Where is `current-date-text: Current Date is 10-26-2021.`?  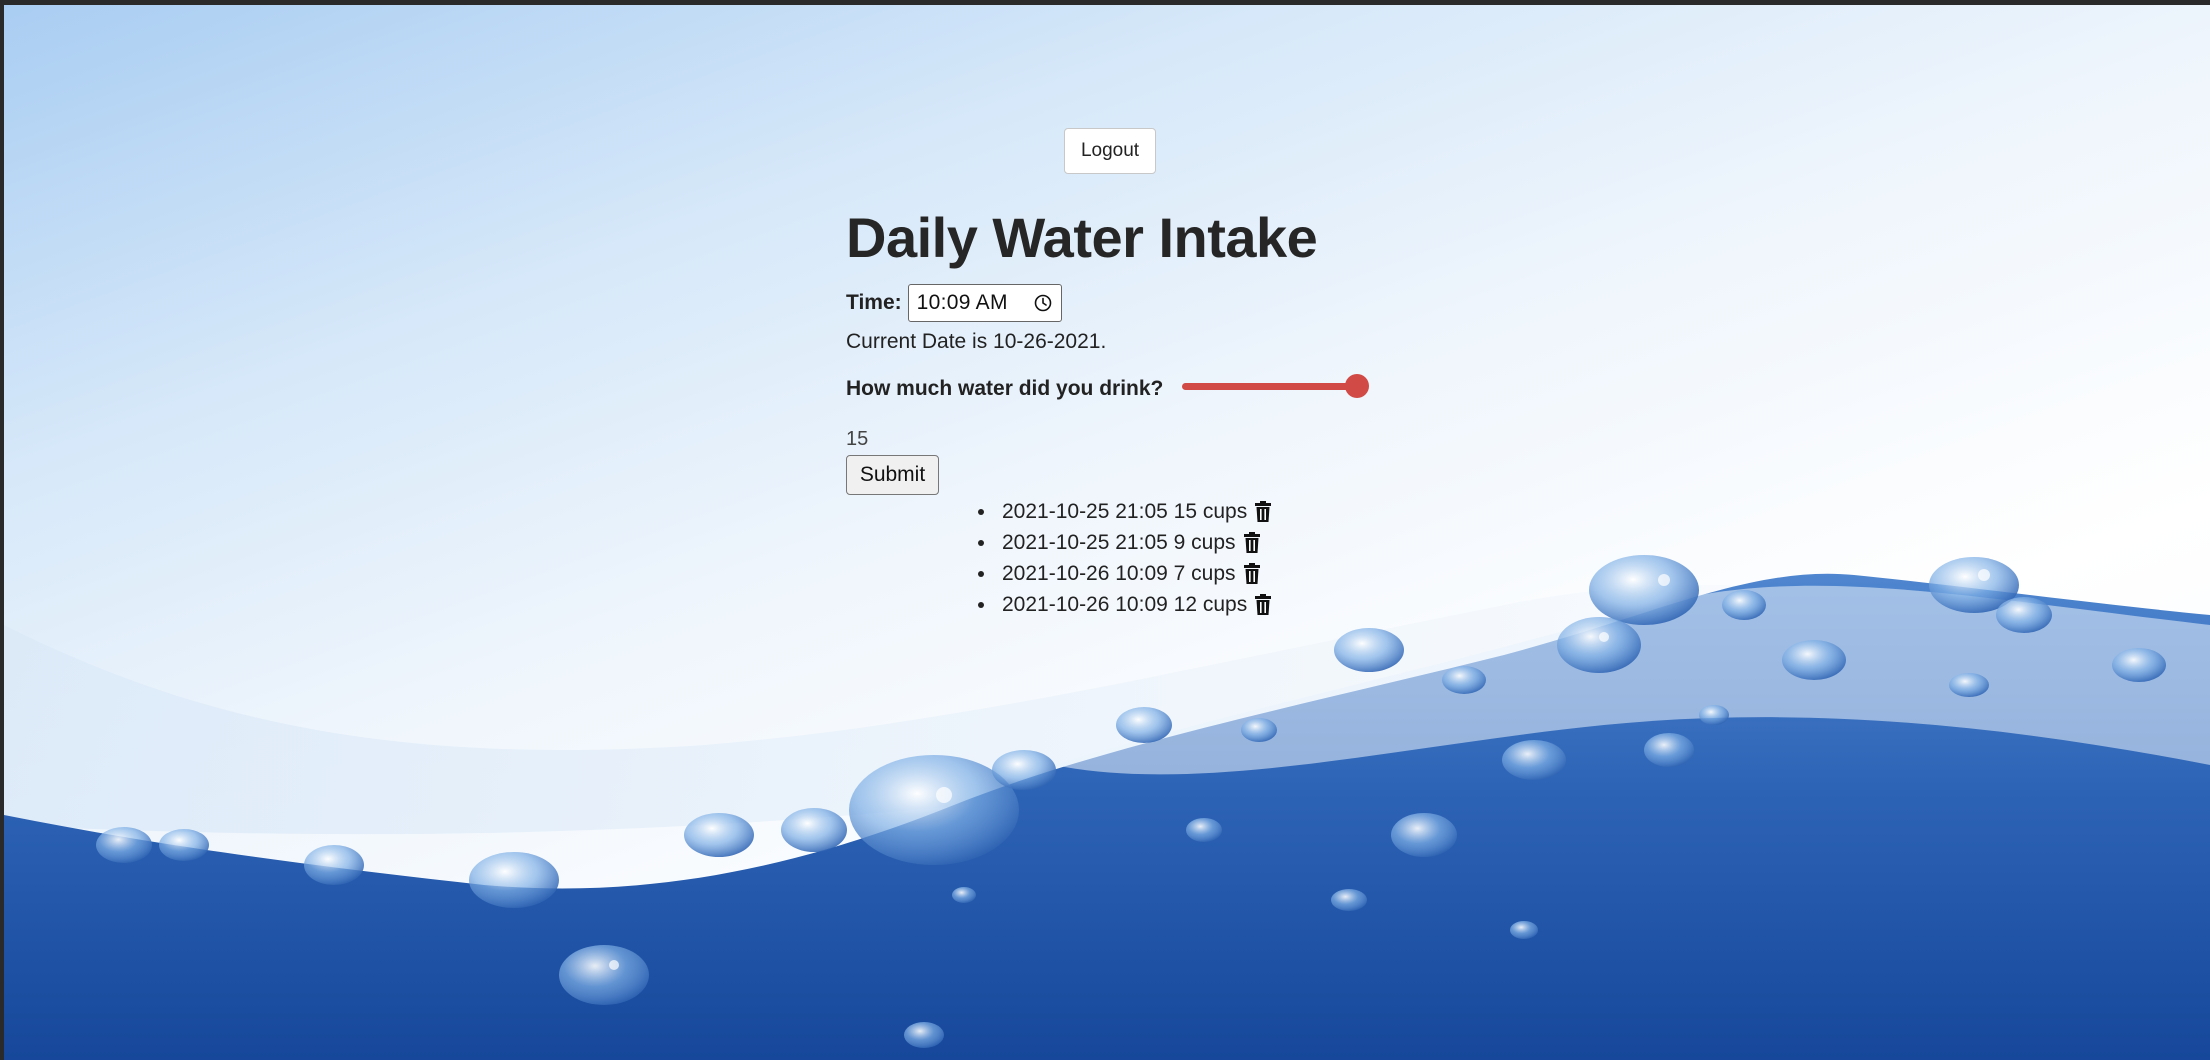 current-date-text: Current Date is 10-26-2021. is located at coordinates (976, 341).